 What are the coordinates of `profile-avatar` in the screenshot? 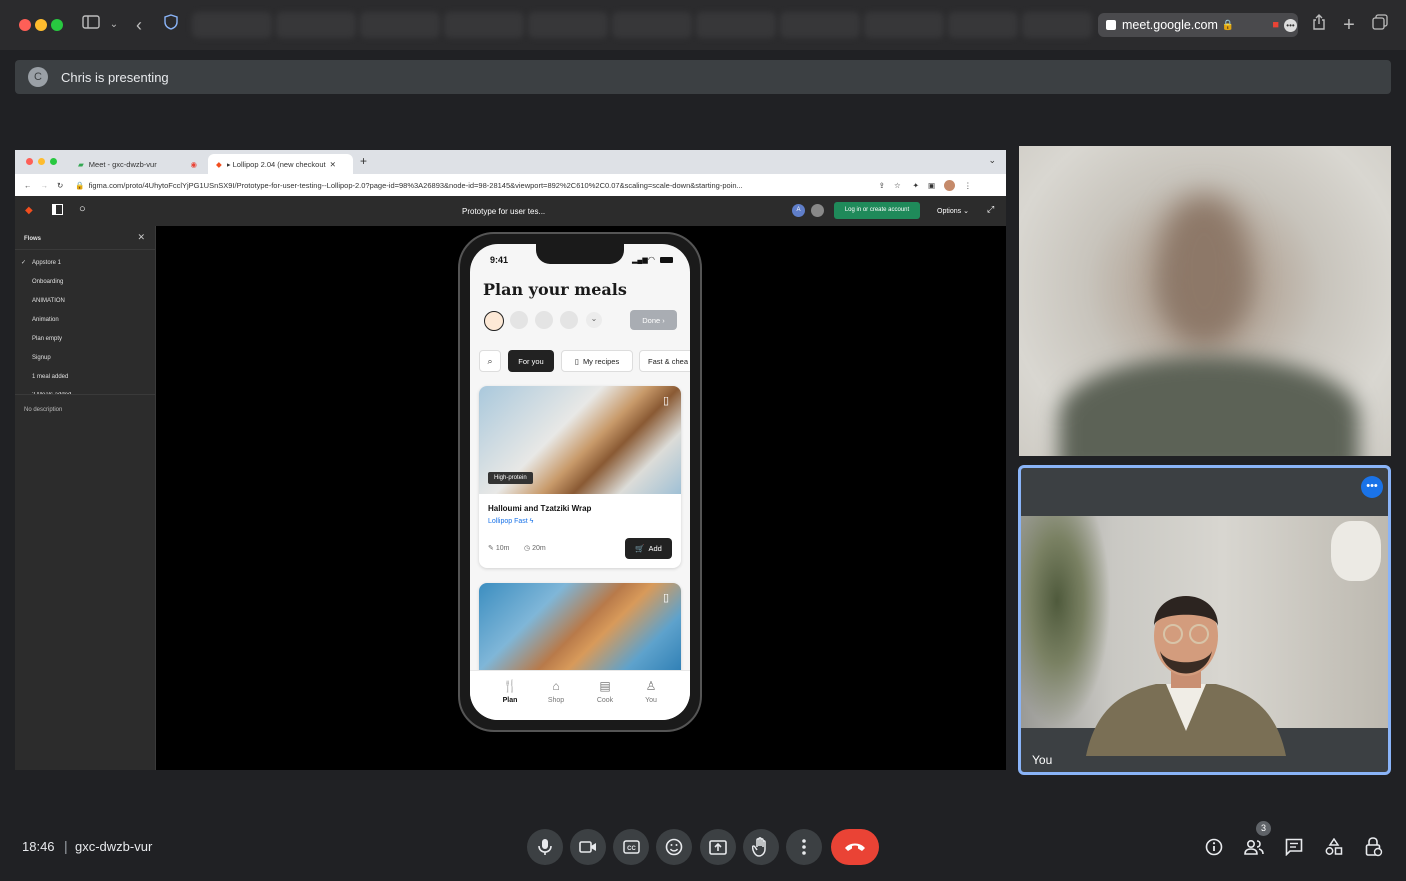 It's located at (950, 185).